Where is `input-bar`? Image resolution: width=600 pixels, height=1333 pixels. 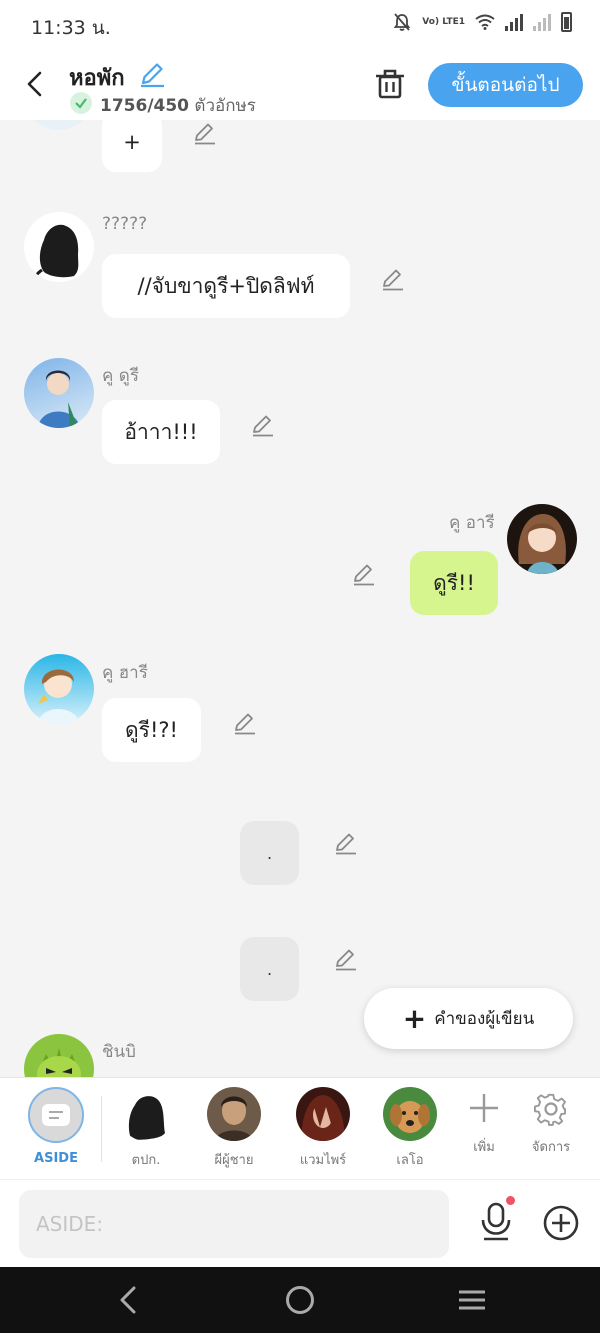 input-bar is located at coordinates (300, 1223).